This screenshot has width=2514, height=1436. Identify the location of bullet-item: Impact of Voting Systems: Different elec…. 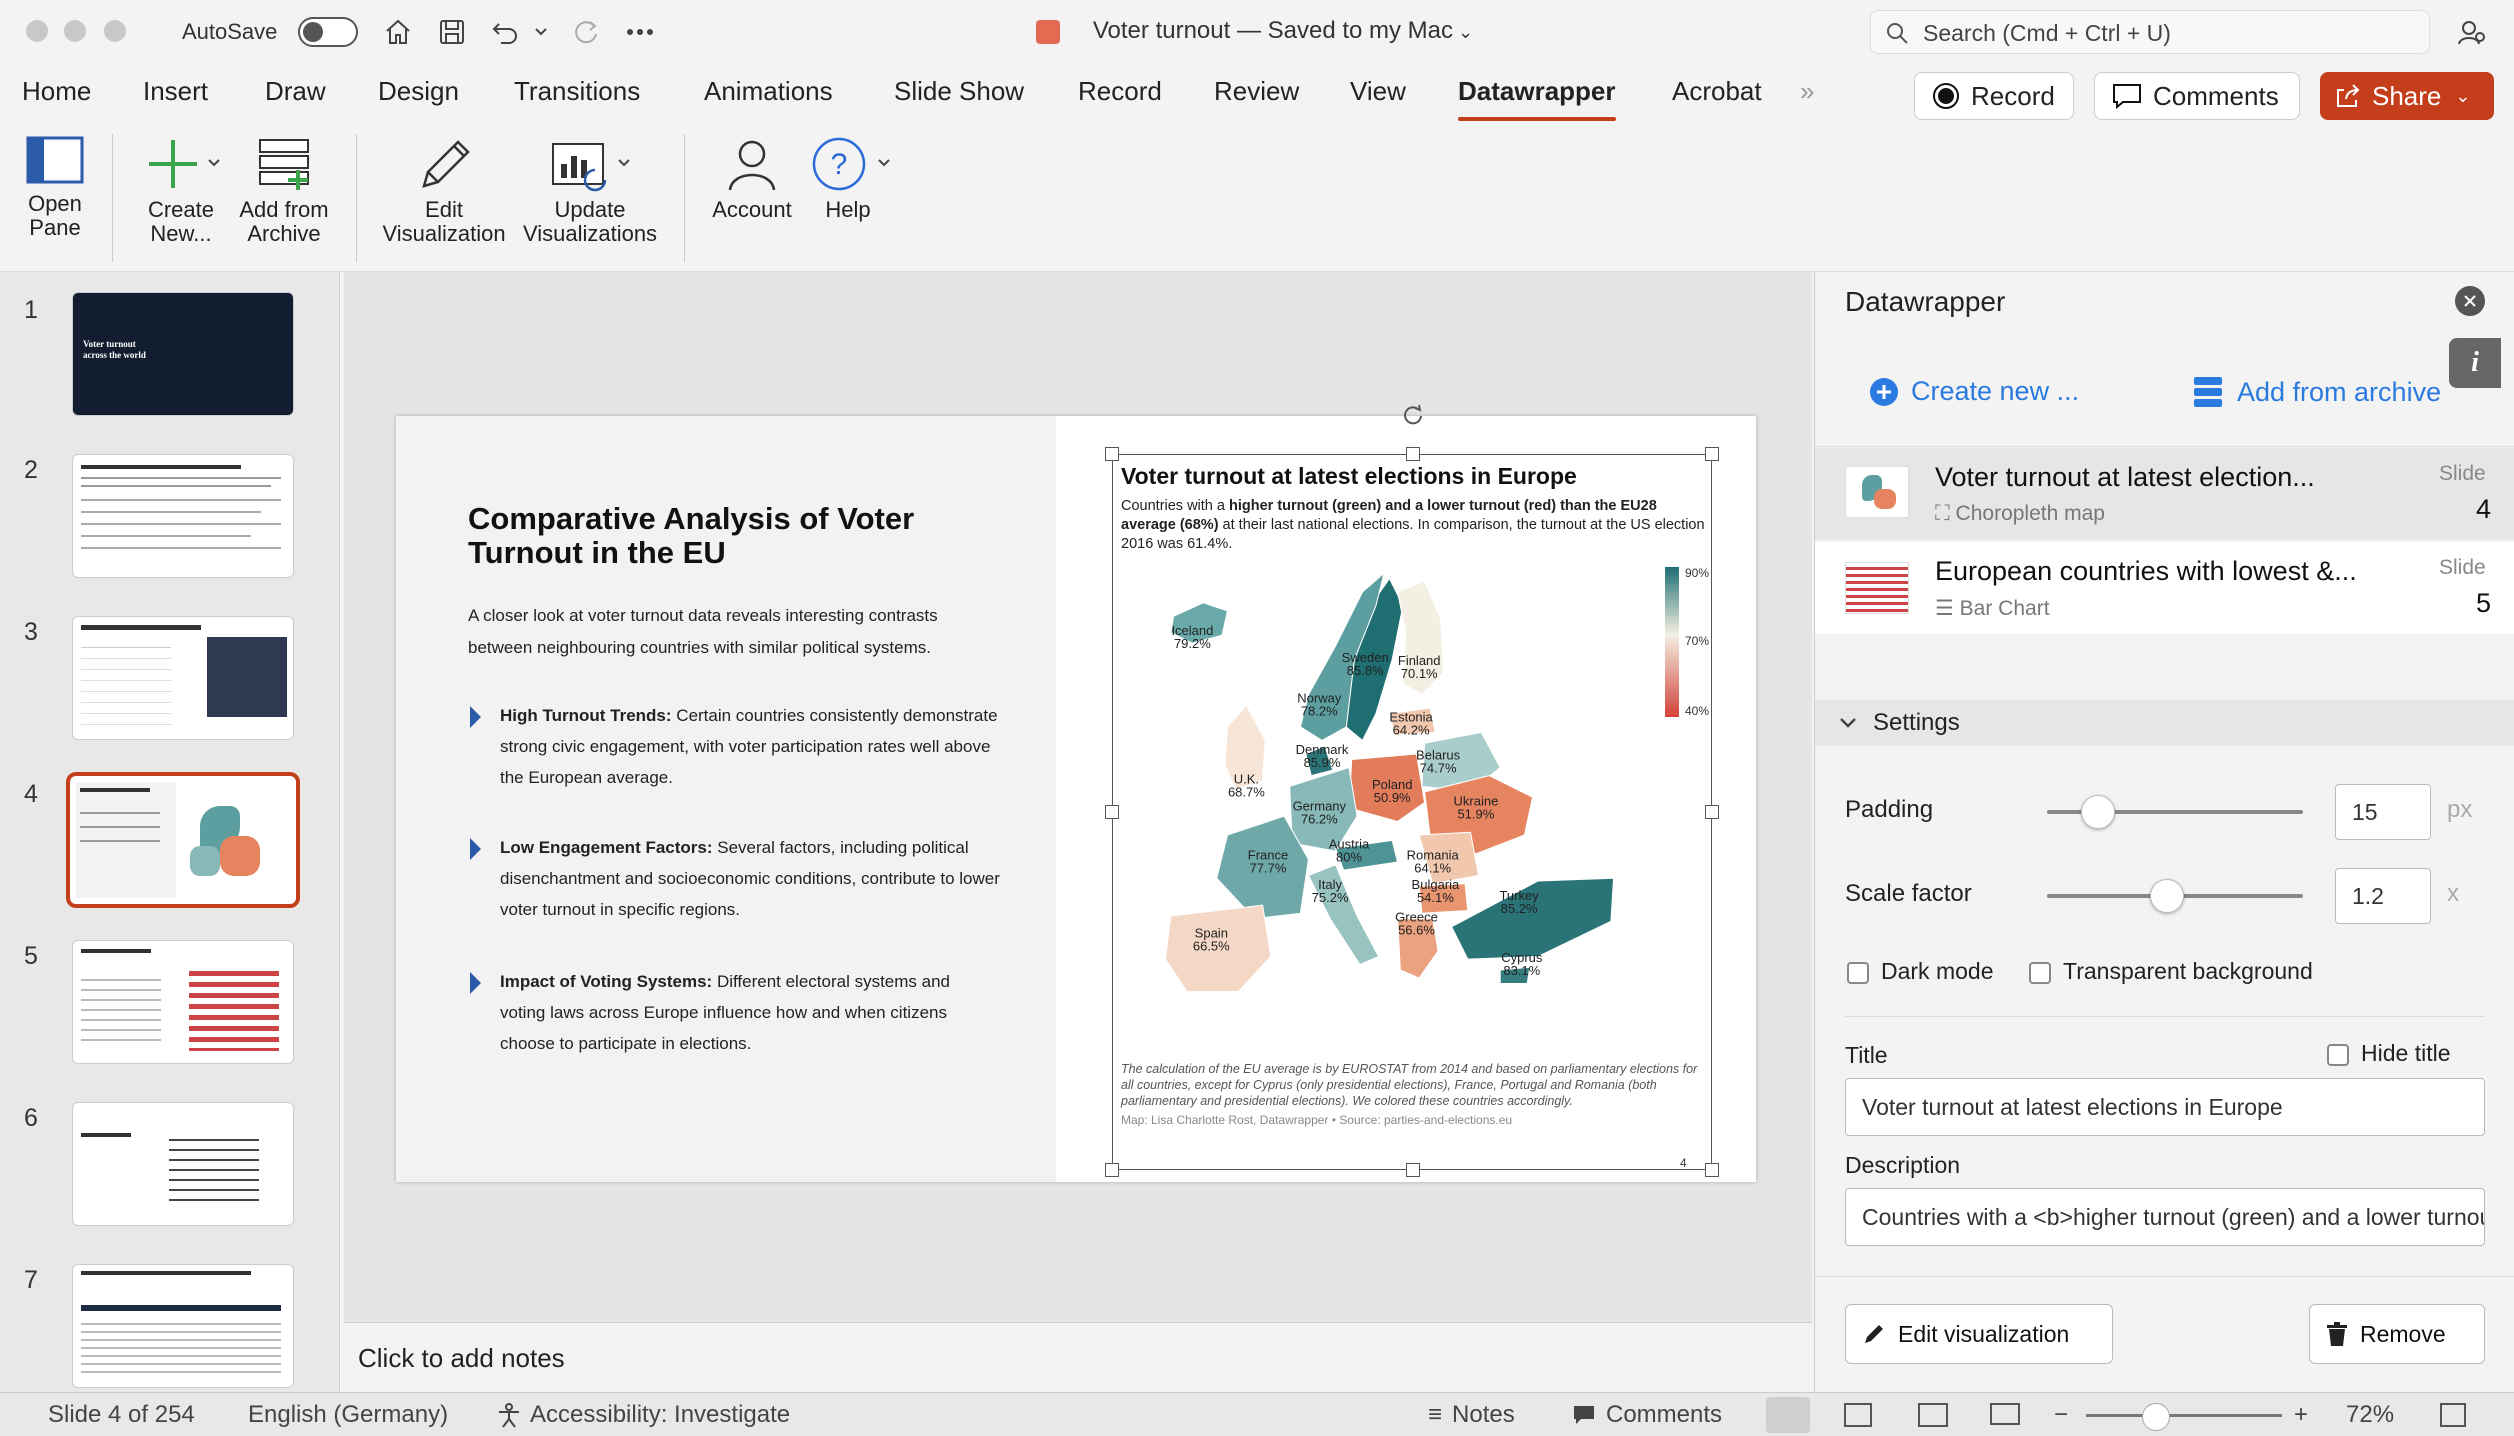
(750, 1012).